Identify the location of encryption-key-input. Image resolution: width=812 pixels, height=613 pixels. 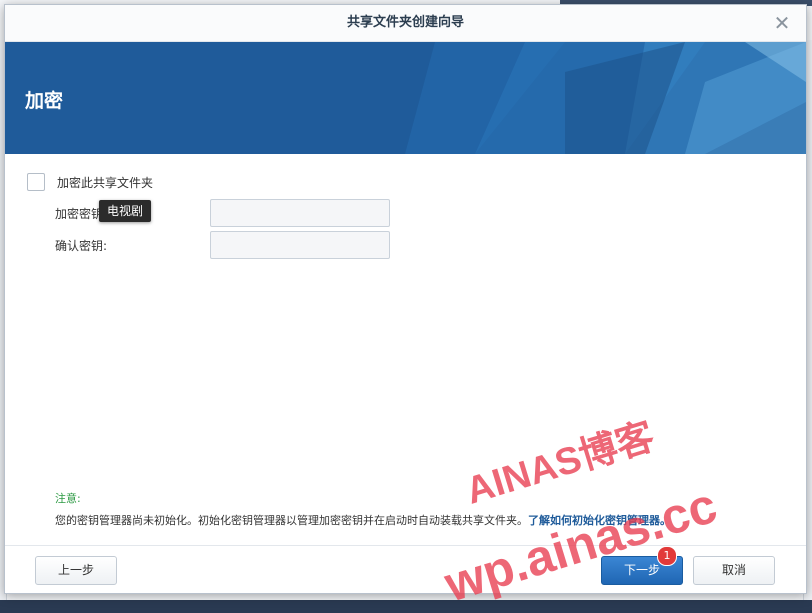
(300, 213).